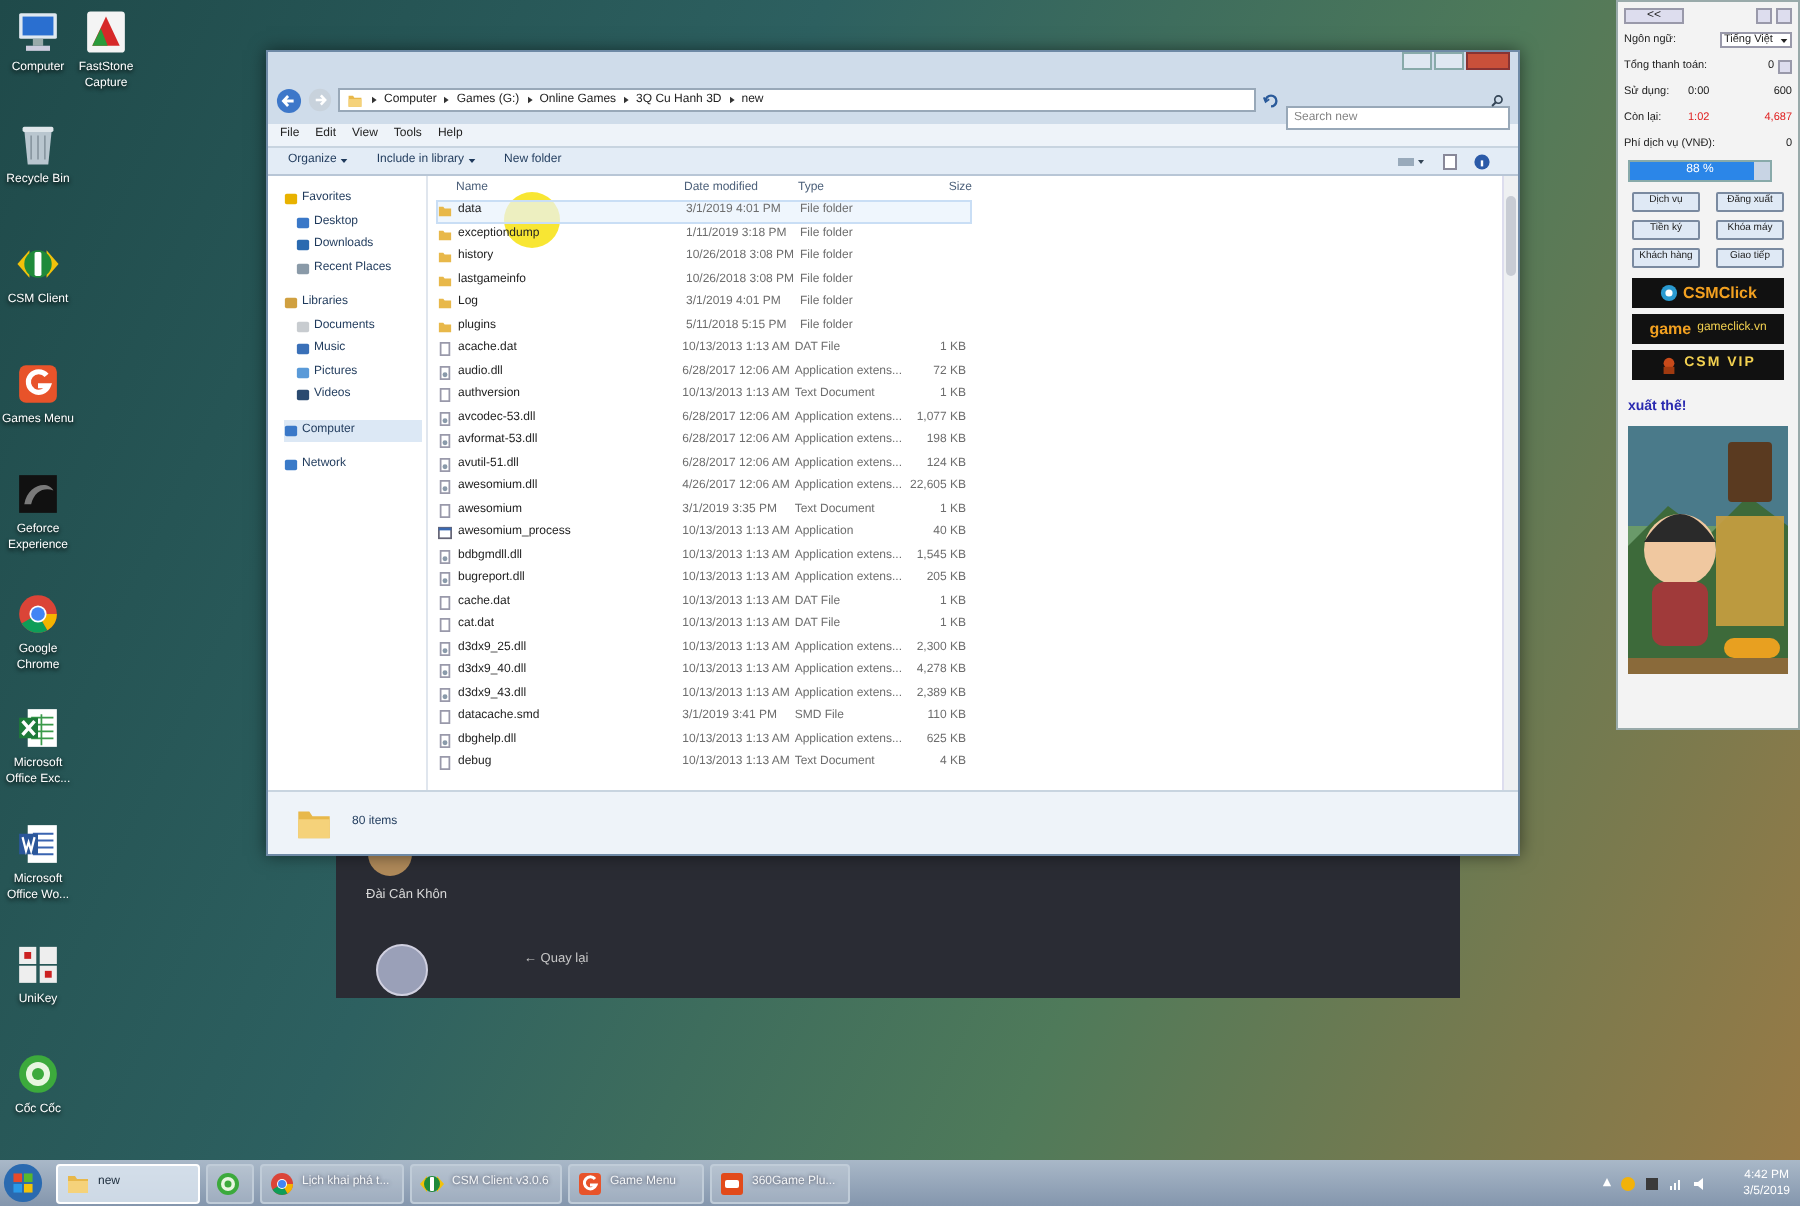 This screenshot has height=1206, width=1800. Describe the element at coordinates (1720, 293) in the screenshot. I see `banner-text: CSMClick` at that location.